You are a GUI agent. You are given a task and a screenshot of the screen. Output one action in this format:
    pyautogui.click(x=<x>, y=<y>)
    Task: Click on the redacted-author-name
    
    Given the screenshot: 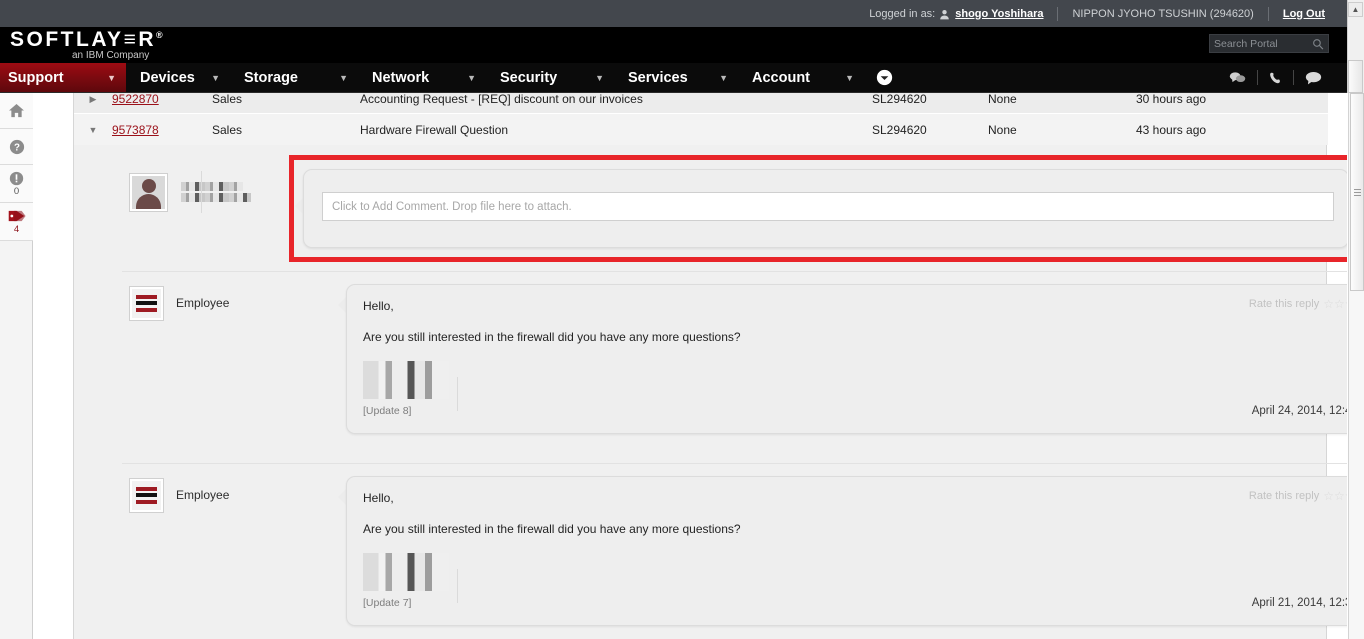 What is the action you would take?
    pyautogui.click(x=217, y=192)
    